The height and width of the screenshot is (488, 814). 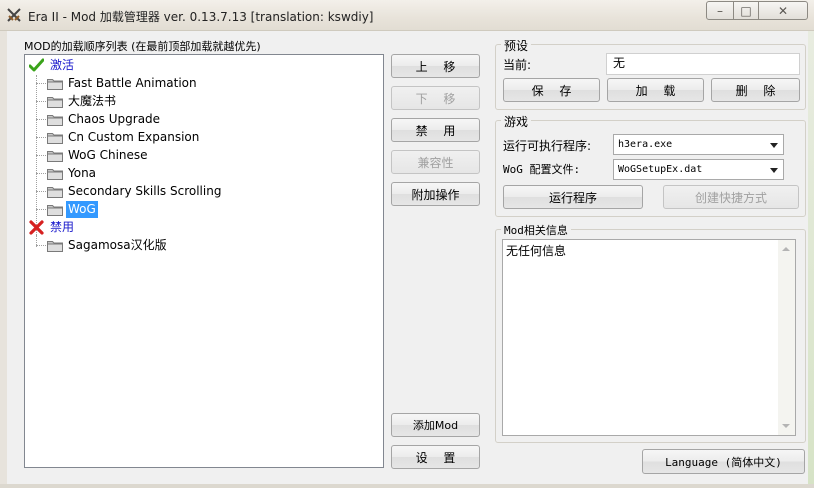 What do you see at coordinates (206, 155) in the screenshot?
I see `list-item: WoG Chinese` at bounding box center [206, 155].